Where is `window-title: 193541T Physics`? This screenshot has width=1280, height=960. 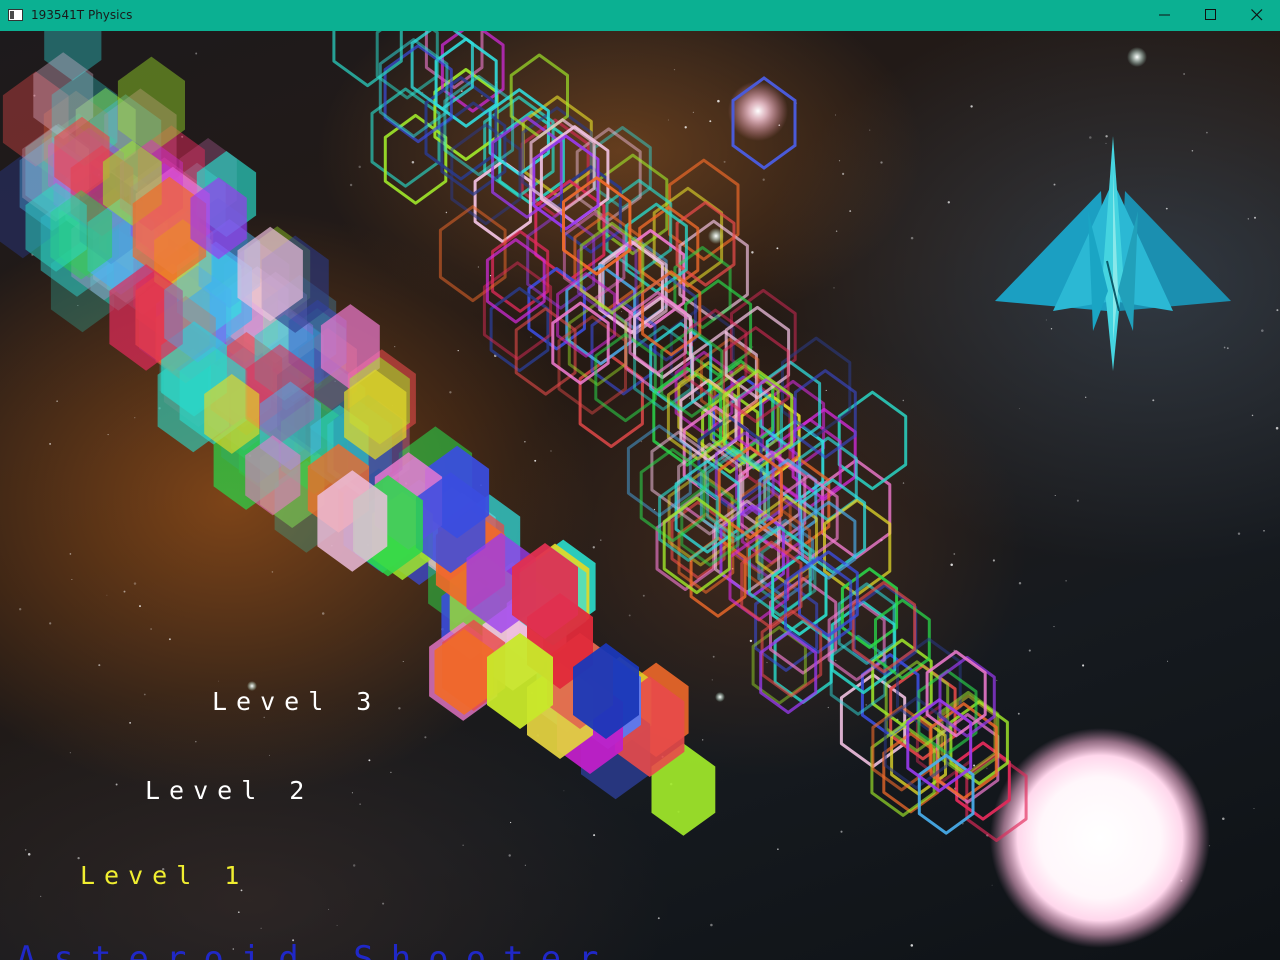
window-title: 193541T Physics is located at coordinates (82, 15).